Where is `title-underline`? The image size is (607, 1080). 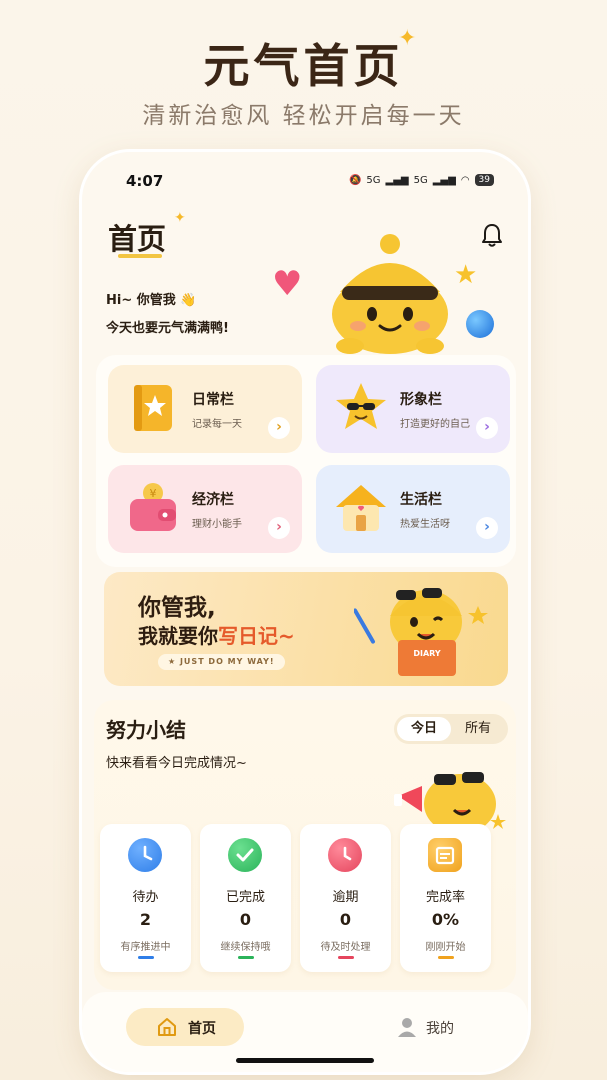
title-underline is located at coordinates (140, 256).